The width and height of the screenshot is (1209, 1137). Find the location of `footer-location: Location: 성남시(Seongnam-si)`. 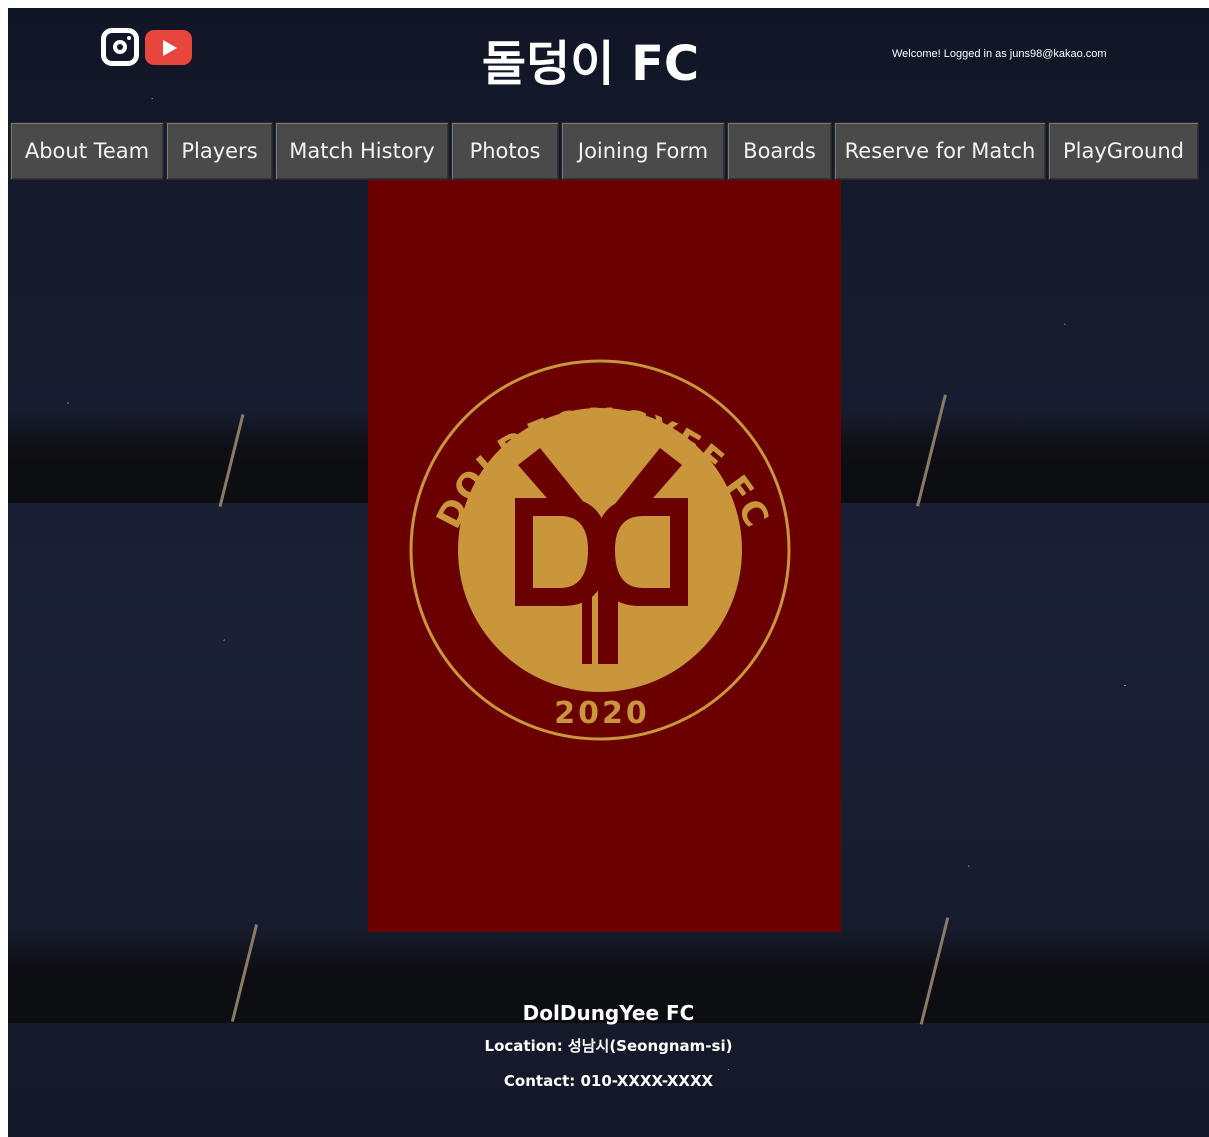

footer-location: Location: 성남시(Seongnam-si) is located at coordinates (608, 1046).